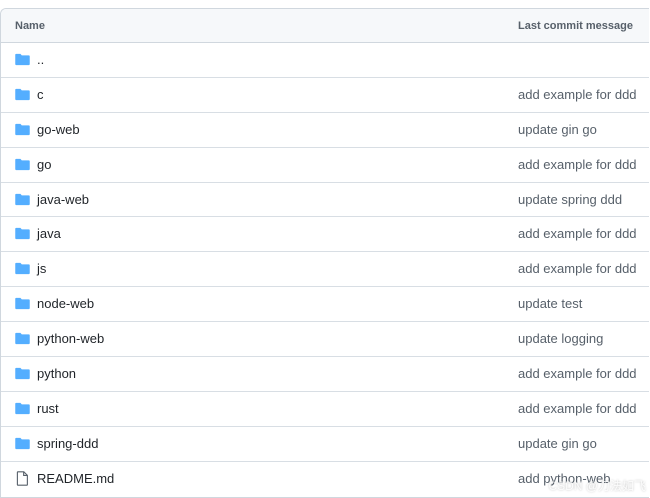 Image resolution: width=650 pixels, height=498 pixels. I want to click on commit-message-link: update logging, so click(560, 338).